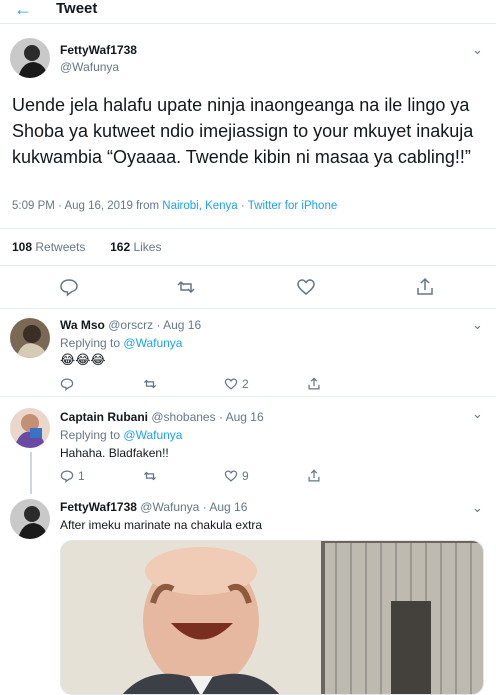 The image size is (496, 695). What do you see at coordinates (306, 287) in the screenshot?
I see `like-icon` at bounding box center [306, 287].